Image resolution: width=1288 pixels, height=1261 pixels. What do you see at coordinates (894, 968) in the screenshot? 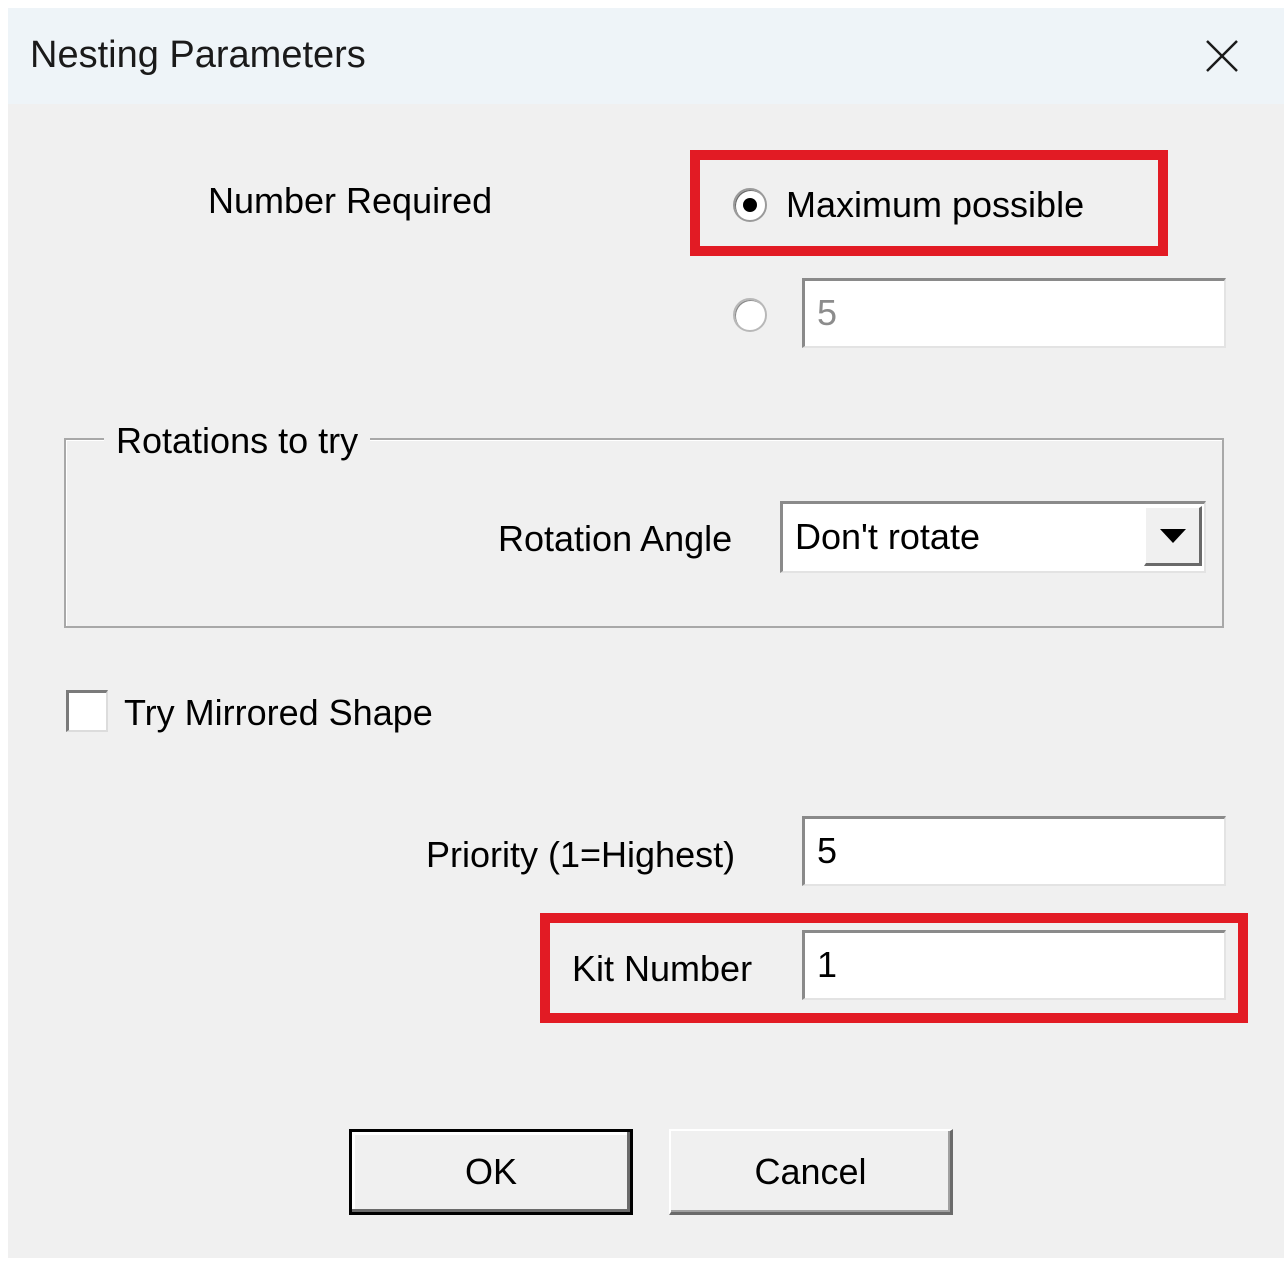
I see `highlight-kit-number` at bounding box center [894, 968].